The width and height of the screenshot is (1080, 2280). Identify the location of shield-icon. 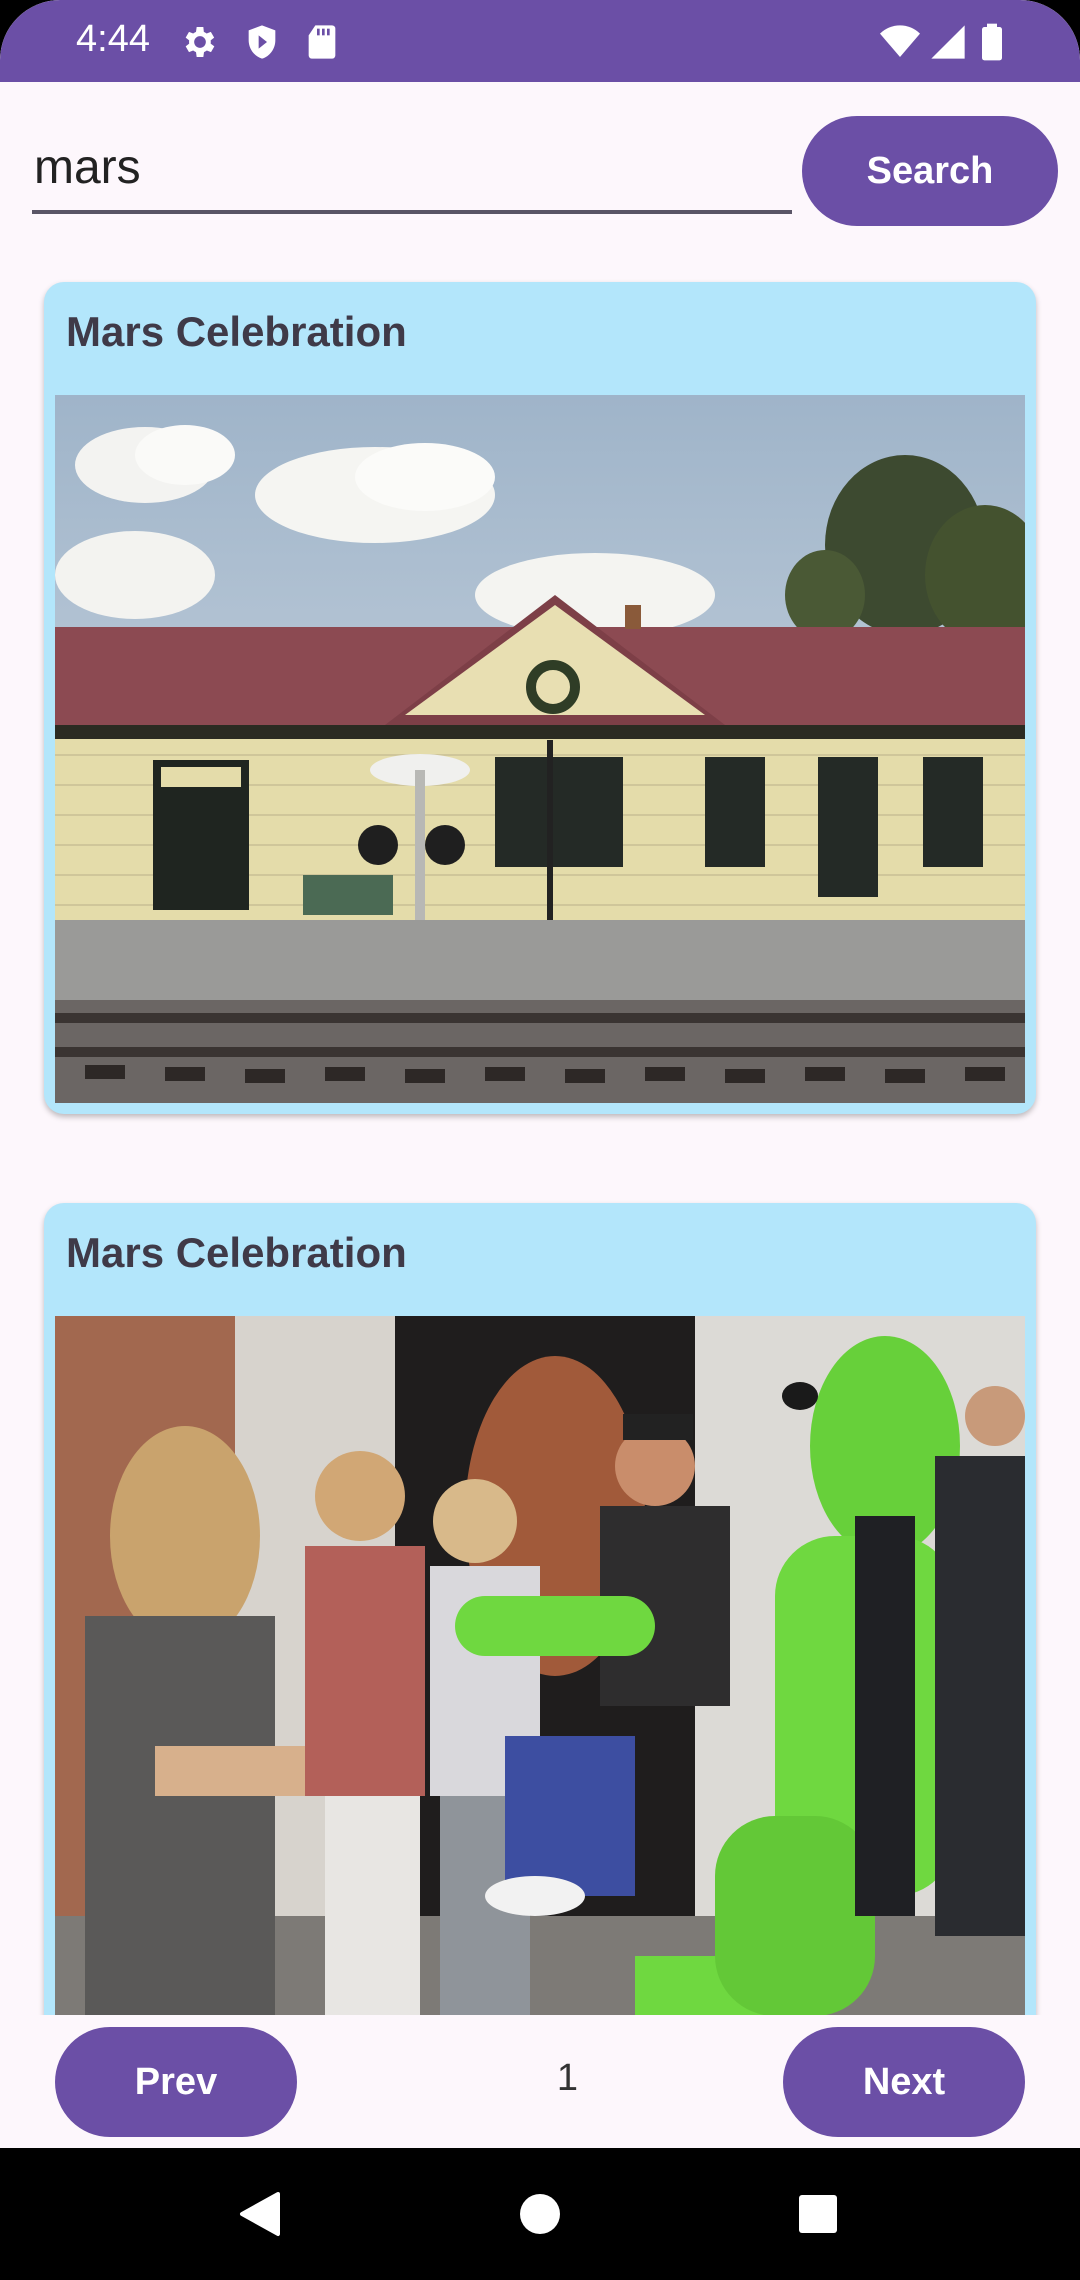
(262, 42).